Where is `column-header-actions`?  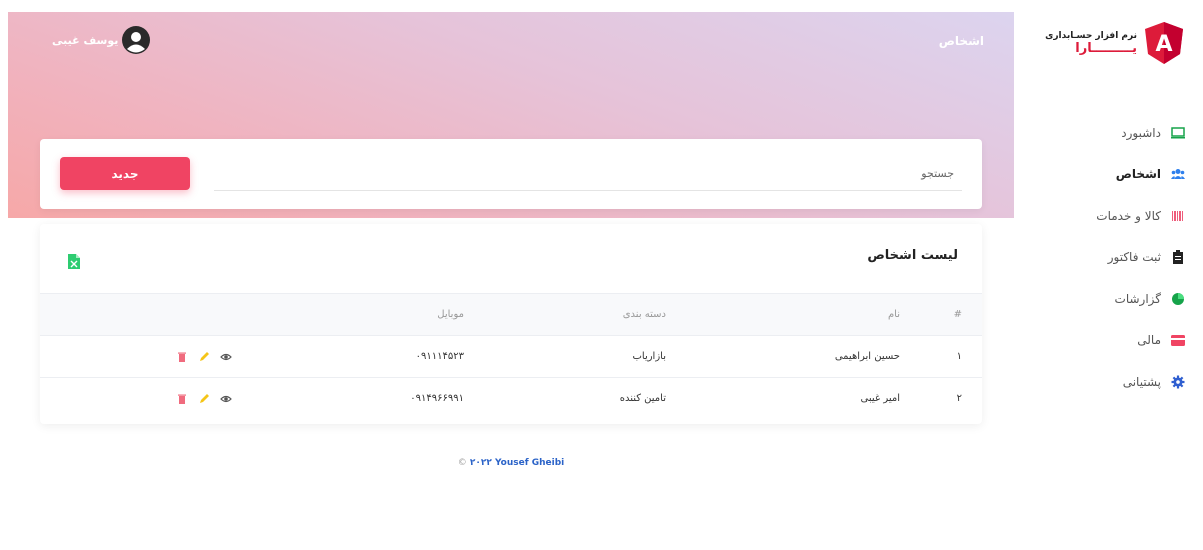
column-header-actions is located at coordinates (141, 315).